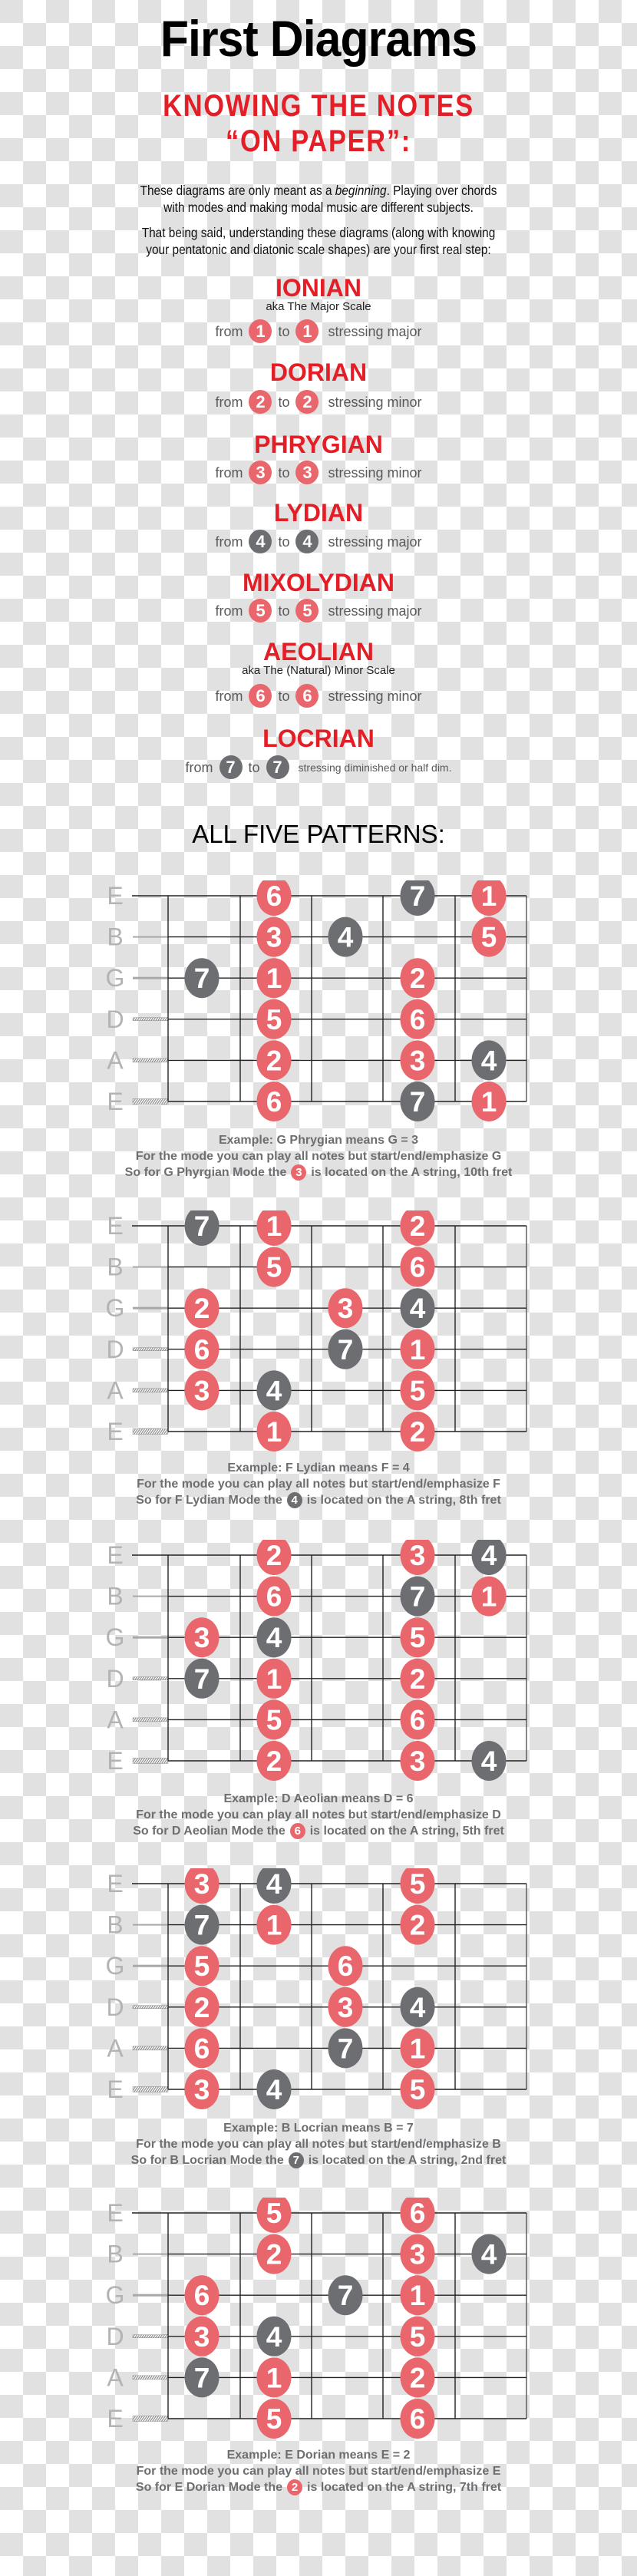  I want to click on mode-range: from 1 to 1 stressing major, so click(319, 331).